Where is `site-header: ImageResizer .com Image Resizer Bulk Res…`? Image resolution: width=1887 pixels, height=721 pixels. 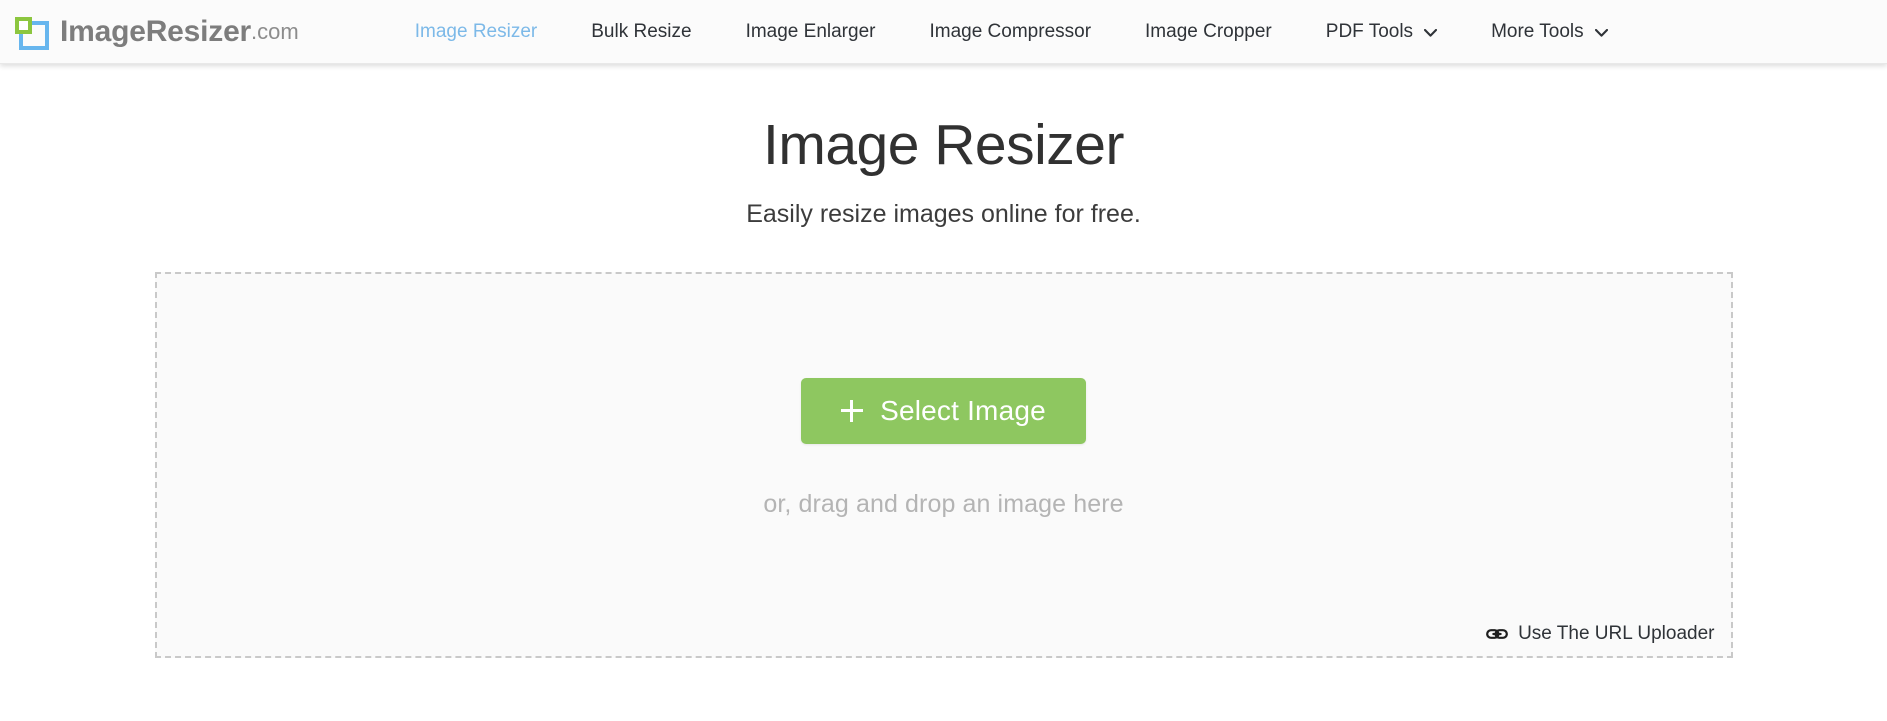 site-header: ImageResizer .com Image Resizer Bulk Res… is located at coordinates (943, 32).